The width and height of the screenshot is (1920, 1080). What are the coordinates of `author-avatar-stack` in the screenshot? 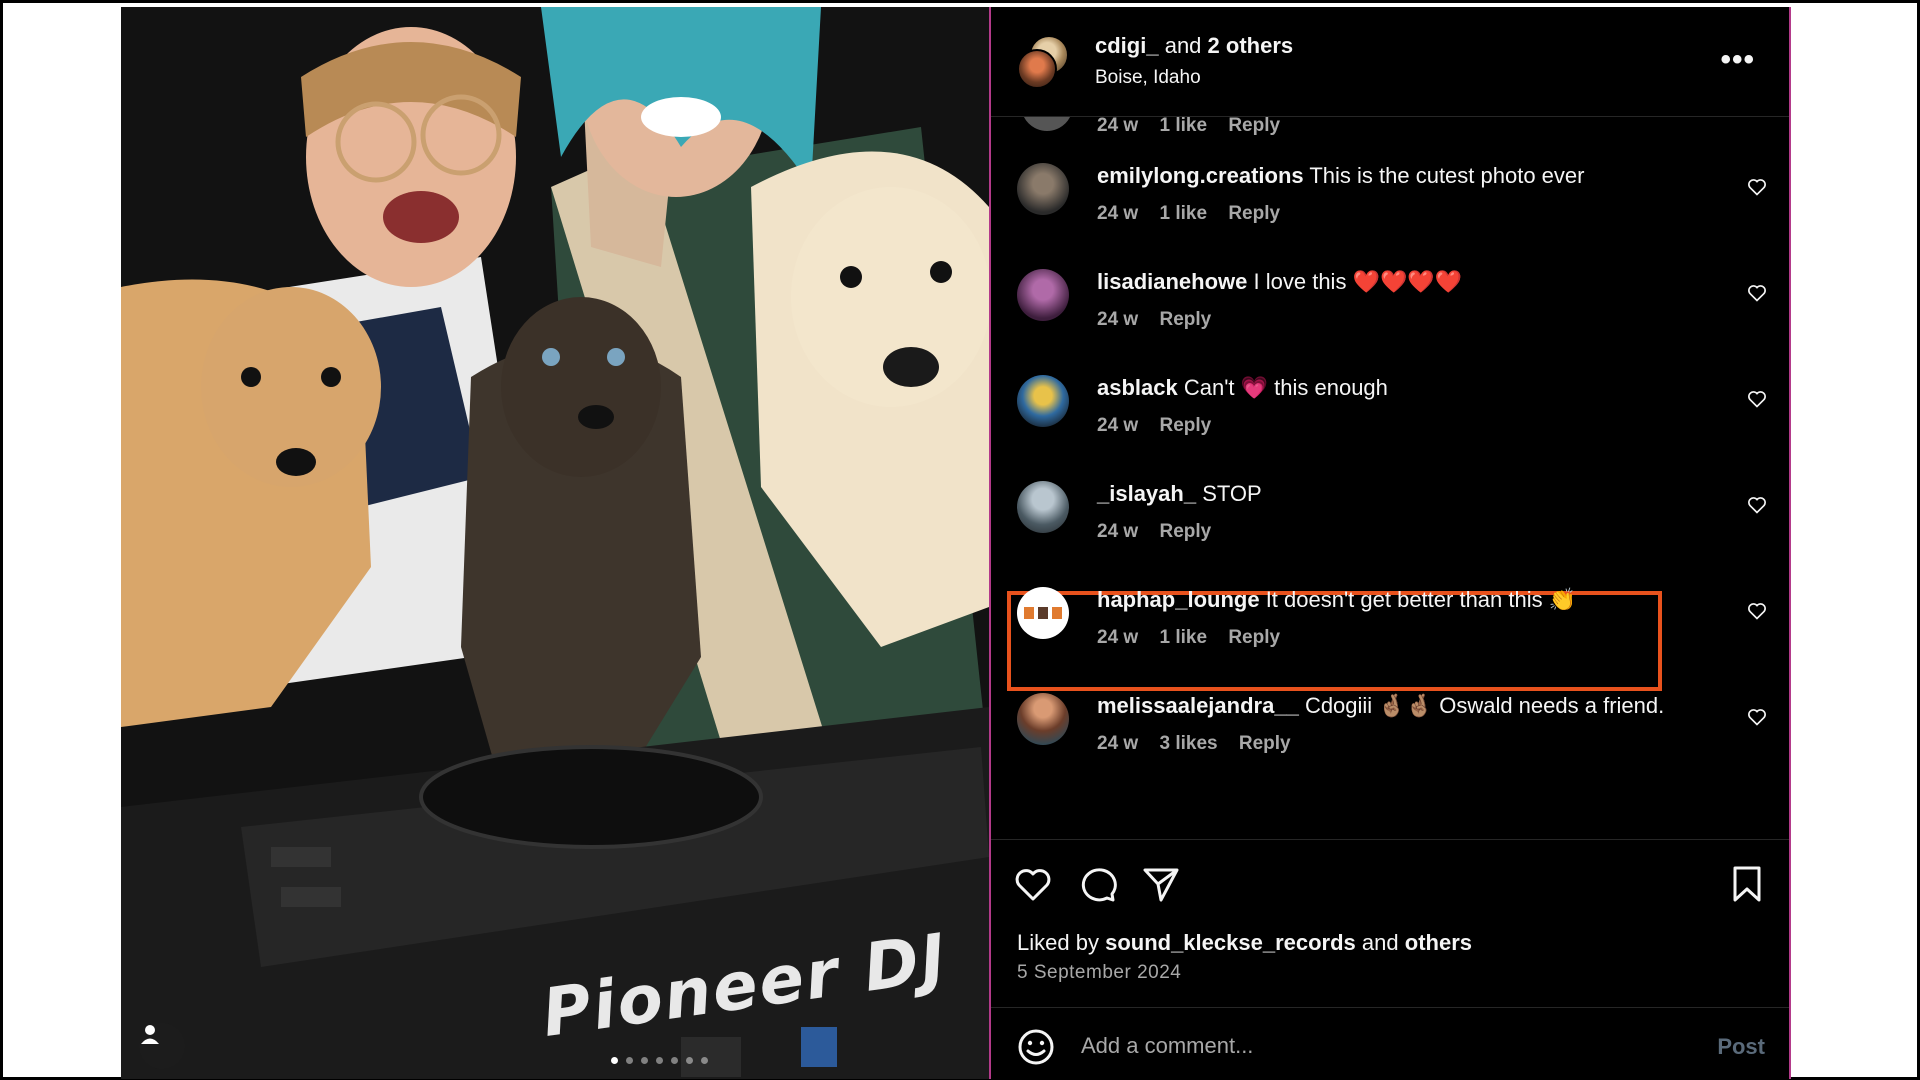 It's located at (1044, 62).